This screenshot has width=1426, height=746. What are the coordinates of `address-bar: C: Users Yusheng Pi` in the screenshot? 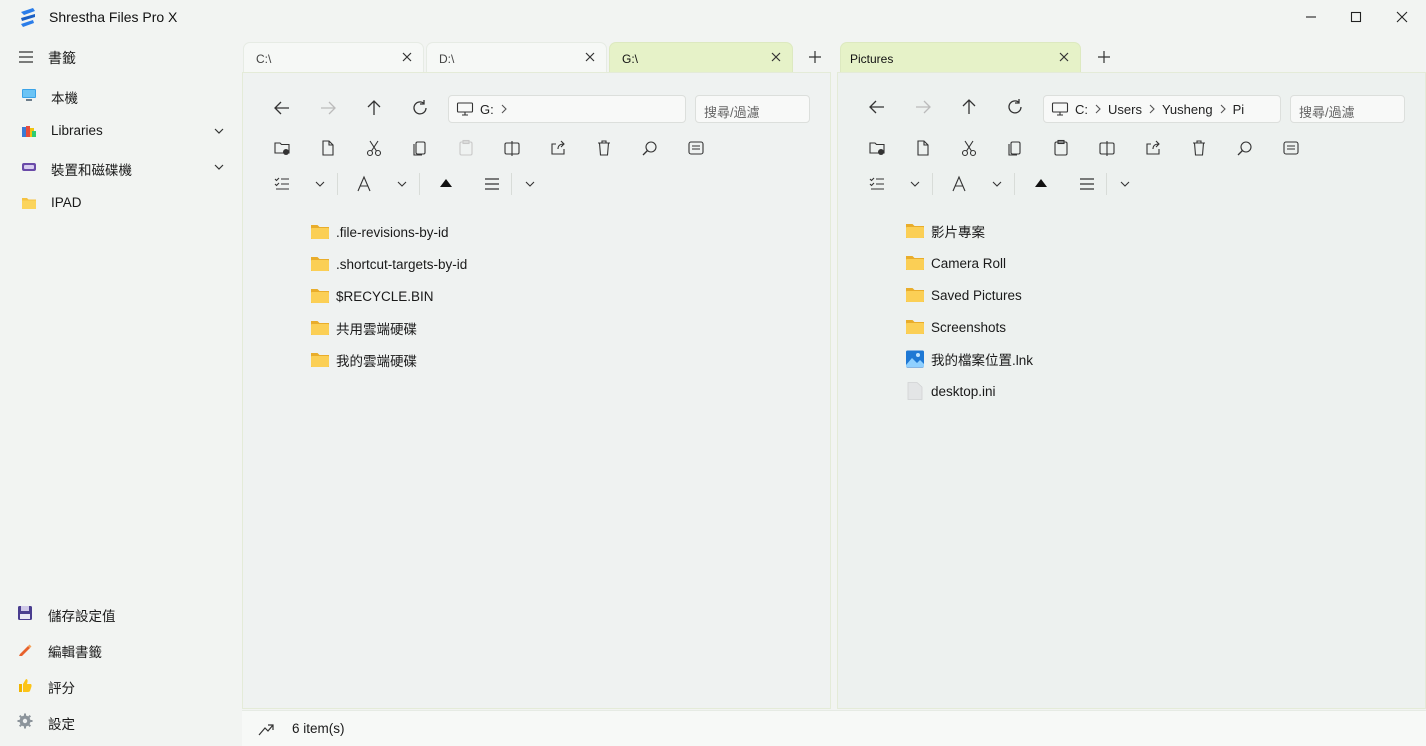 It's located at (1162, 109).